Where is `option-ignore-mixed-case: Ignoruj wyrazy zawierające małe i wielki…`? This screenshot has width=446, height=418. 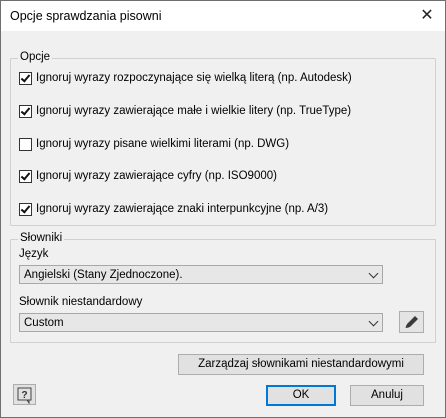
option-ignore-mixed-case: Ignoruj wyrazy zawierające małe i wielki… is located at coordinates (185, 111).